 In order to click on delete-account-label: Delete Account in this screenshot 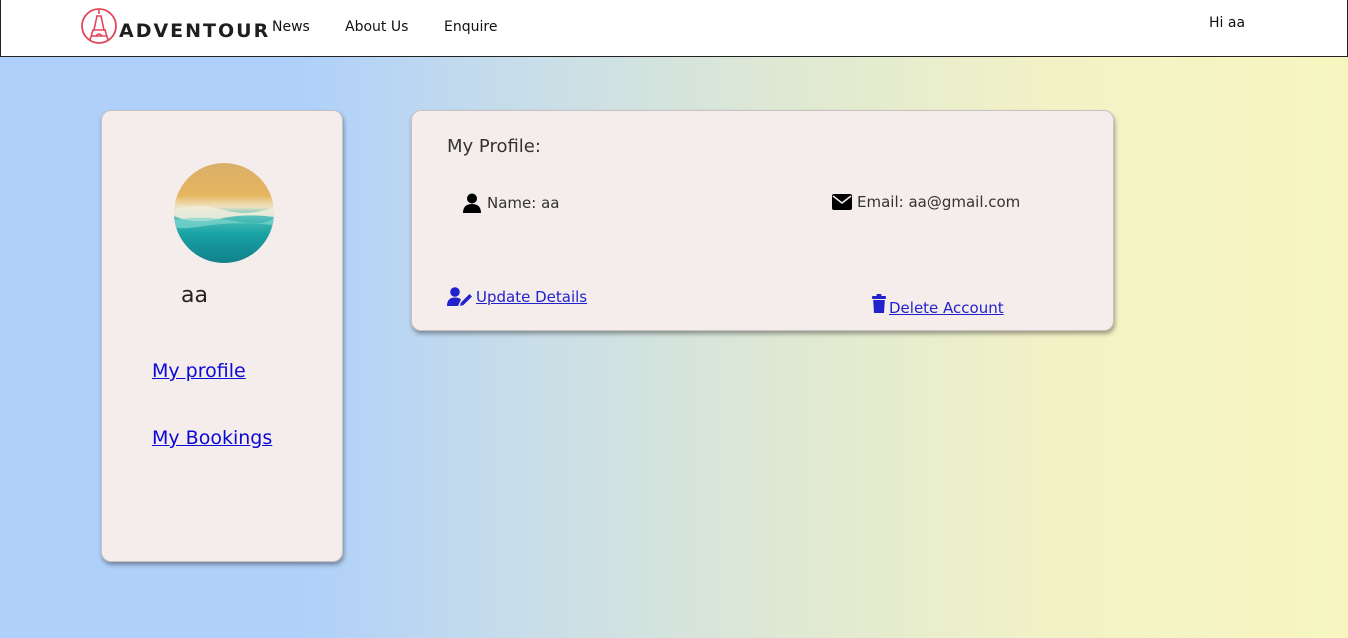, I will do `click(946, 308)`.